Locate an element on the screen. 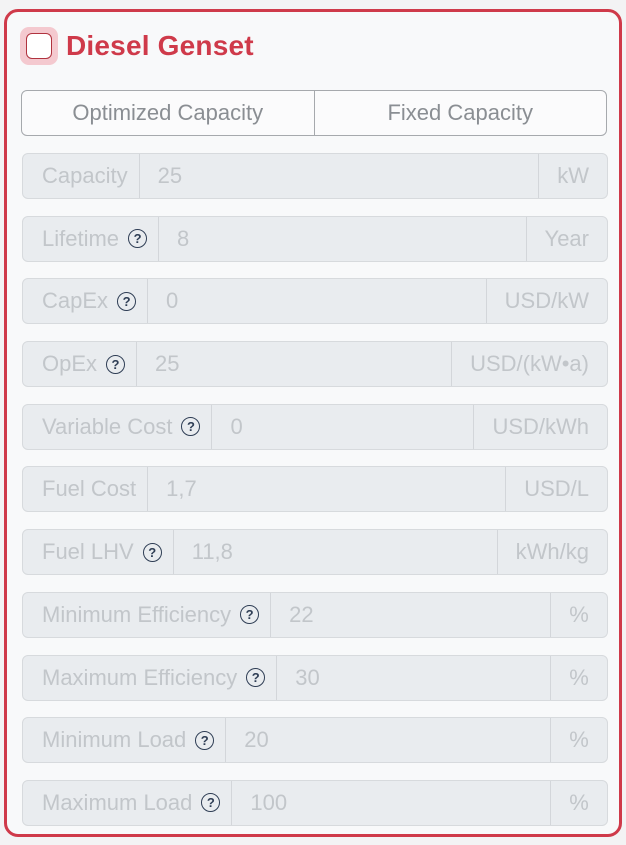 The height and width of the screenshot is (845, 626). field-label-text: Fuel Cost is located at coordinates (89, 489).